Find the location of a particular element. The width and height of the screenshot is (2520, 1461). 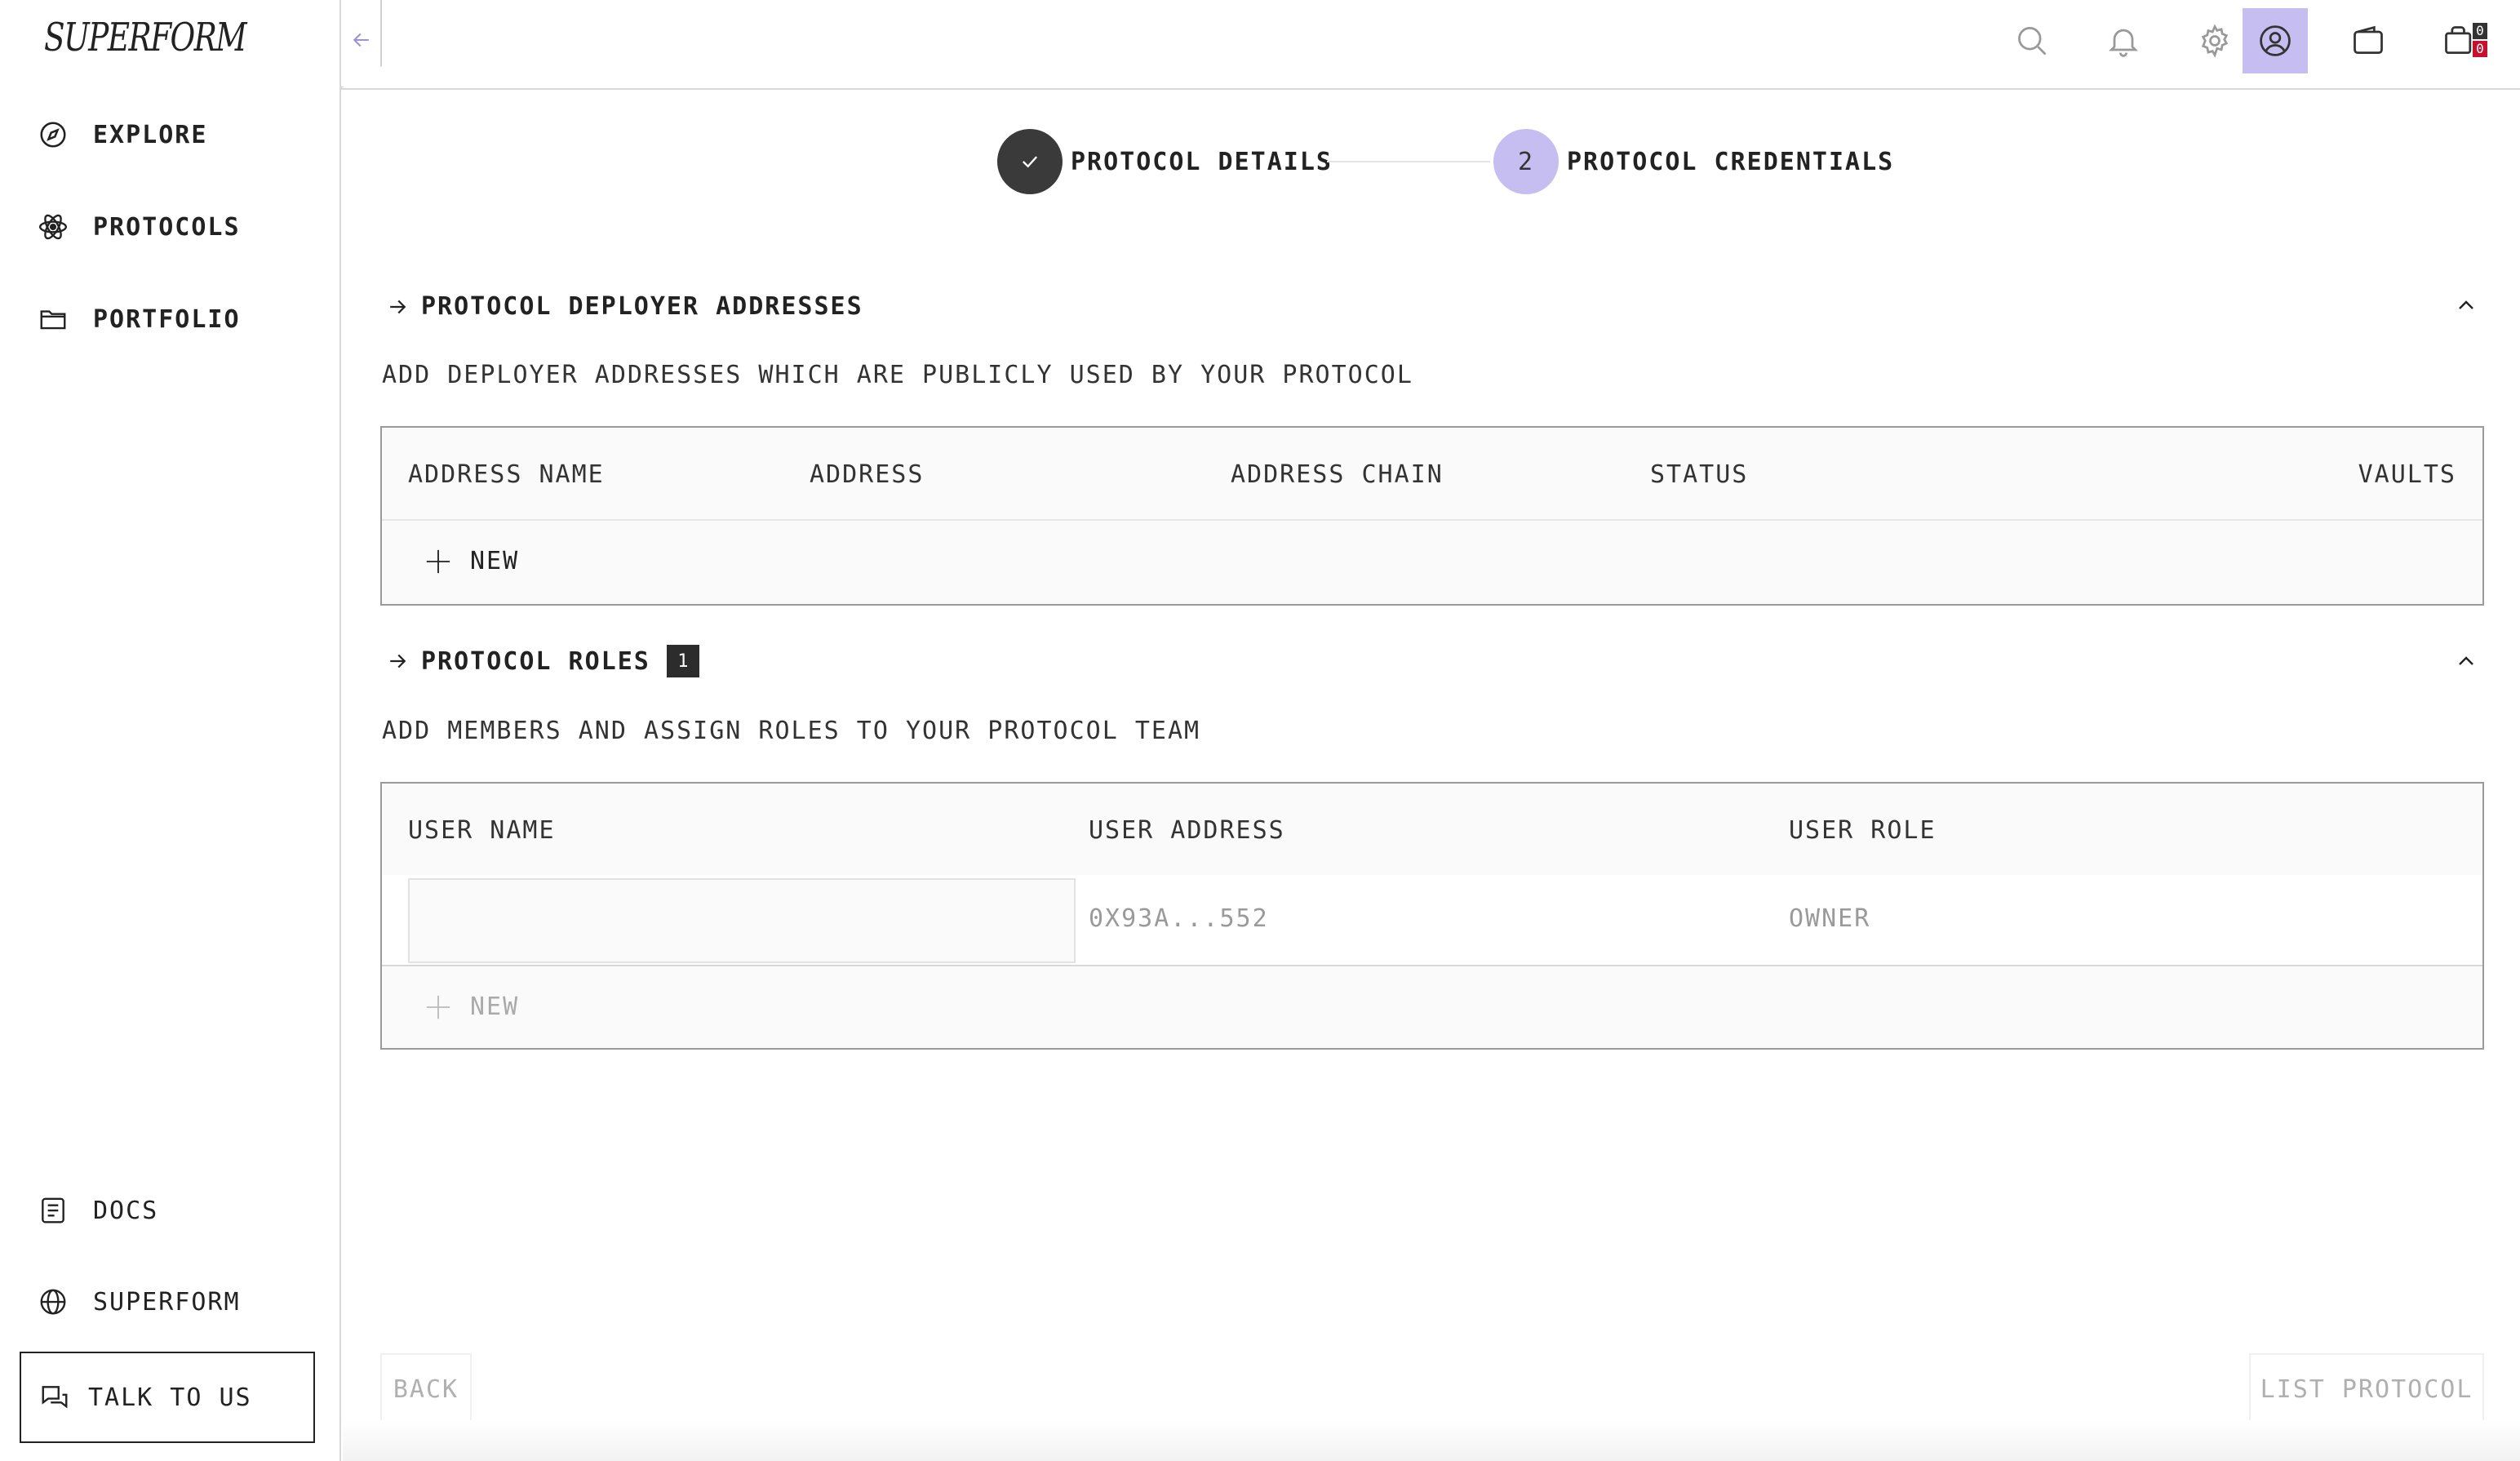

deployer-section-header: PROTOCOL DEPLOYER ADDRESSES is located at coordinates (624, 306).